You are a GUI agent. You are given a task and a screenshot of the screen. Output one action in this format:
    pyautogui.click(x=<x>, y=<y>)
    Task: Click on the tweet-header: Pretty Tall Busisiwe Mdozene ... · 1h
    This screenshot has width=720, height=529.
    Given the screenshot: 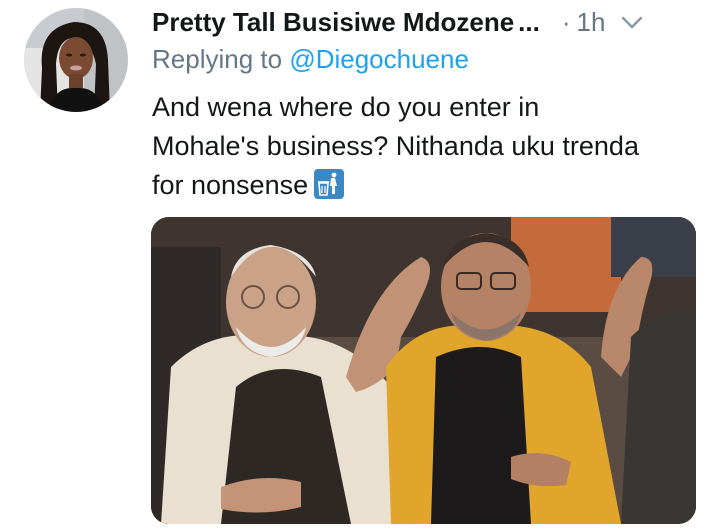 What is the action you would take?
    pyautogui.click(x=427, y=22)
    